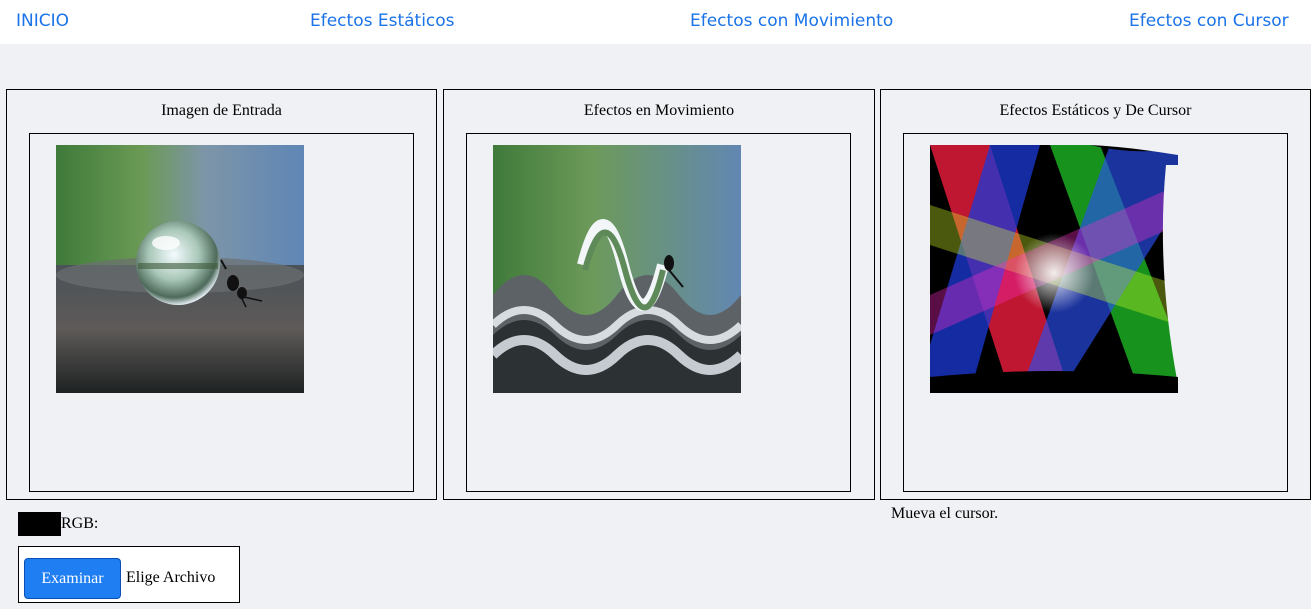 The height and width of the screenshot is (609, 1311). Describe the element at coordinates (72, 578) in the screenshot. I see `browse-file-button: Examinar` at that location.